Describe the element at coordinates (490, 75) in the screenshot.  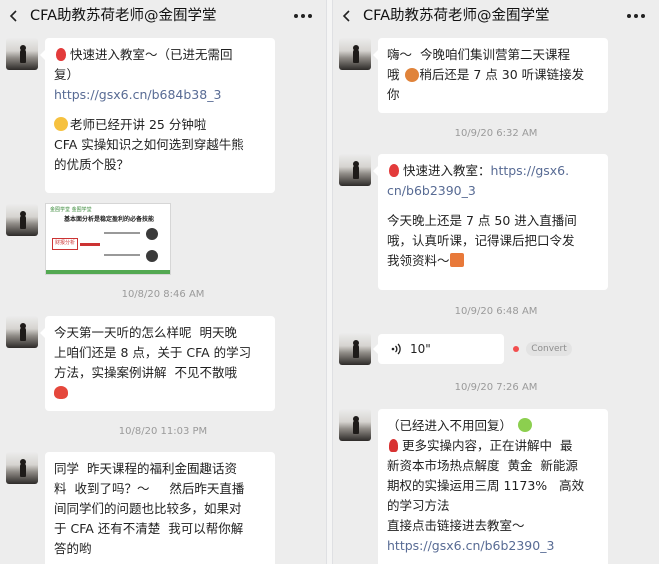
I see `message-bubble: 嗨～ 今晚咱们集训营第二天课程 哦 稍后还是 7 点 30 听课链接发 你` at that location.